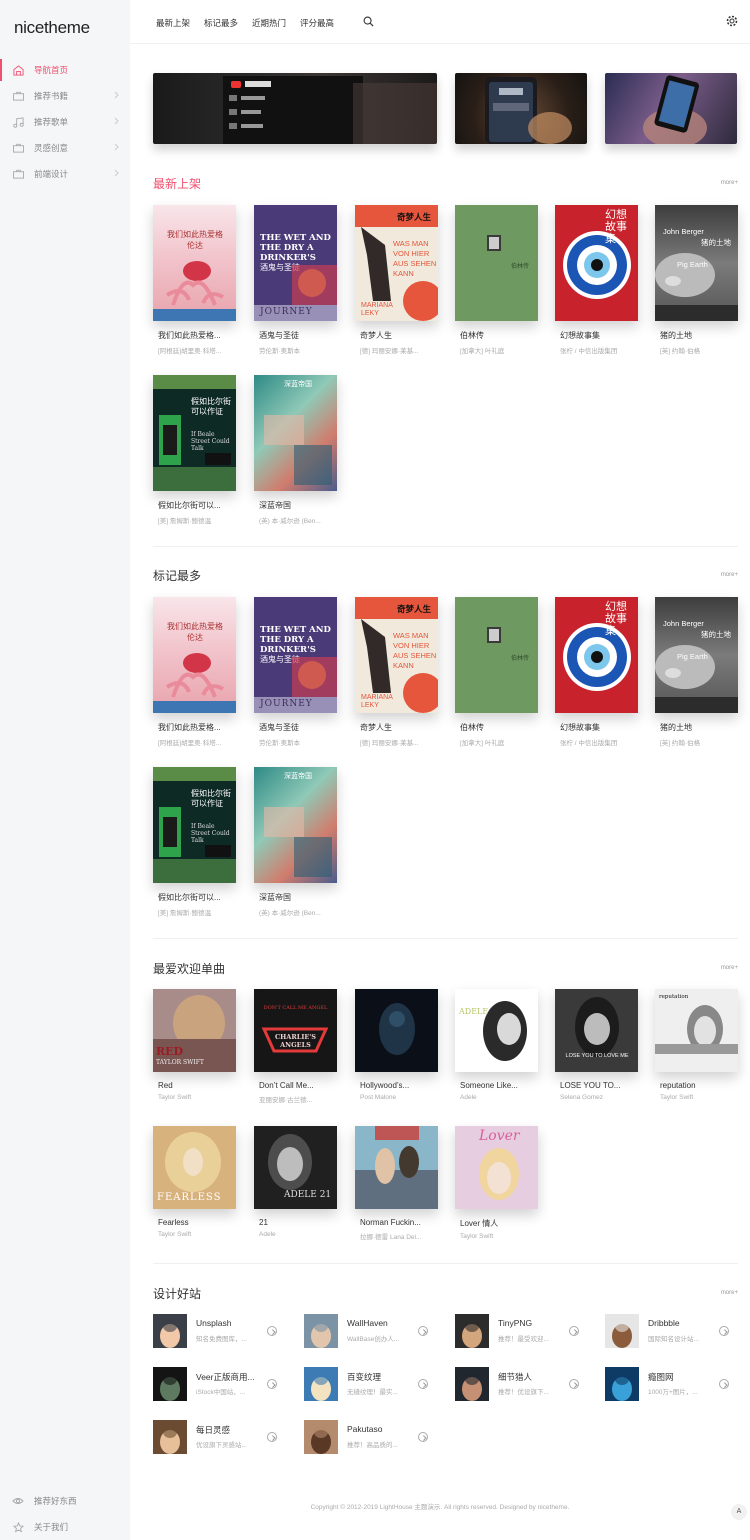  What do you see at coordinates (295, 1167) in the screenshot?
I see `album-cover: ADELE 21` at bounding box center [295, 1167].